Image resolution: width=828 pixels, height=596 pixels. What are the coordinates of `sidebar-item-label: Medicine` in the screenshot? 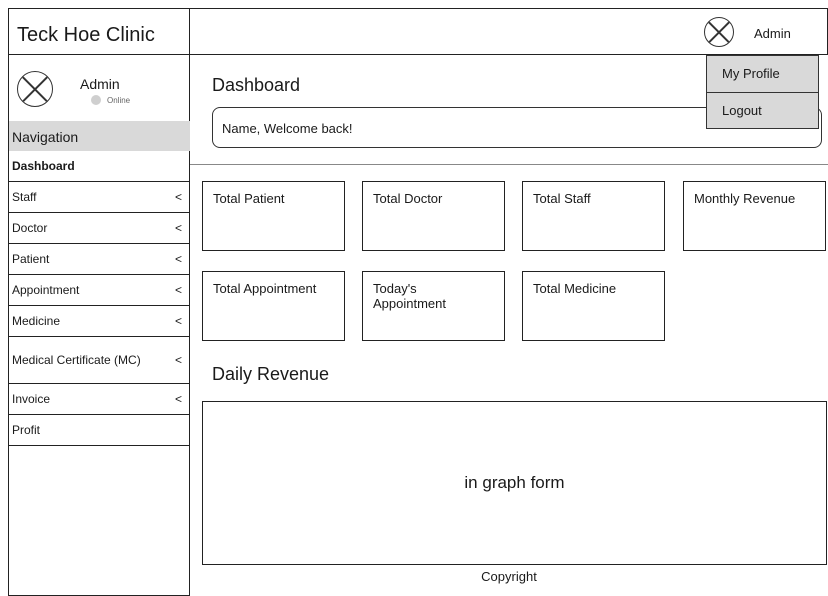 It's located at (36, 321).